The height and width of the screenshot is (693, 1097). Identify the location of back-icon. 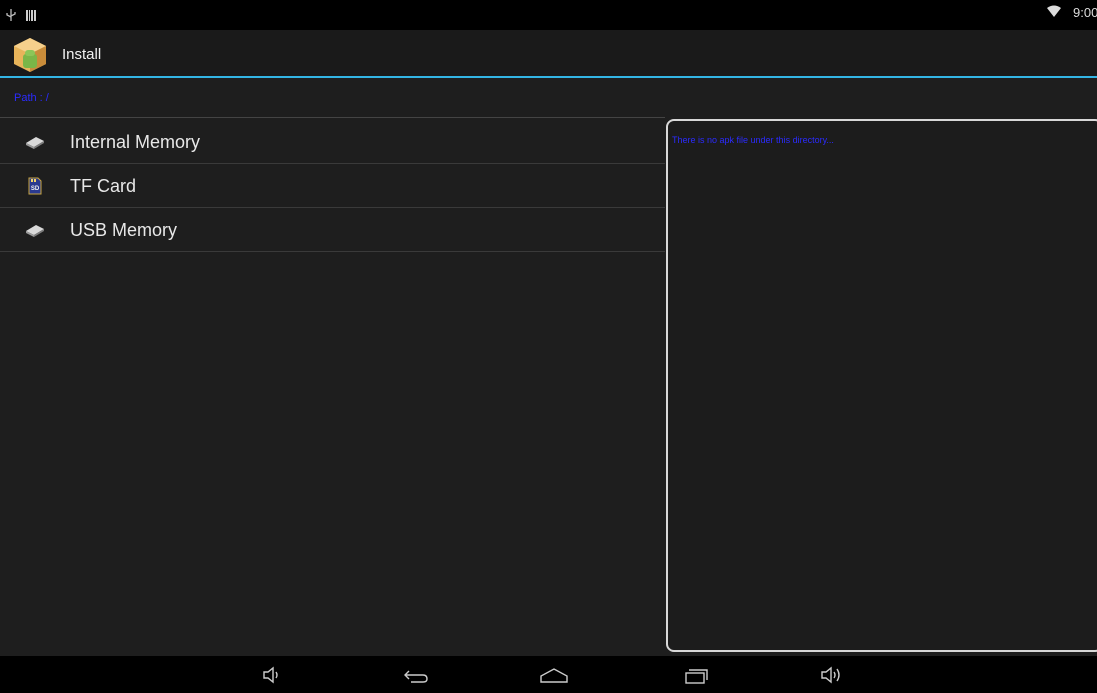
(416, 675).